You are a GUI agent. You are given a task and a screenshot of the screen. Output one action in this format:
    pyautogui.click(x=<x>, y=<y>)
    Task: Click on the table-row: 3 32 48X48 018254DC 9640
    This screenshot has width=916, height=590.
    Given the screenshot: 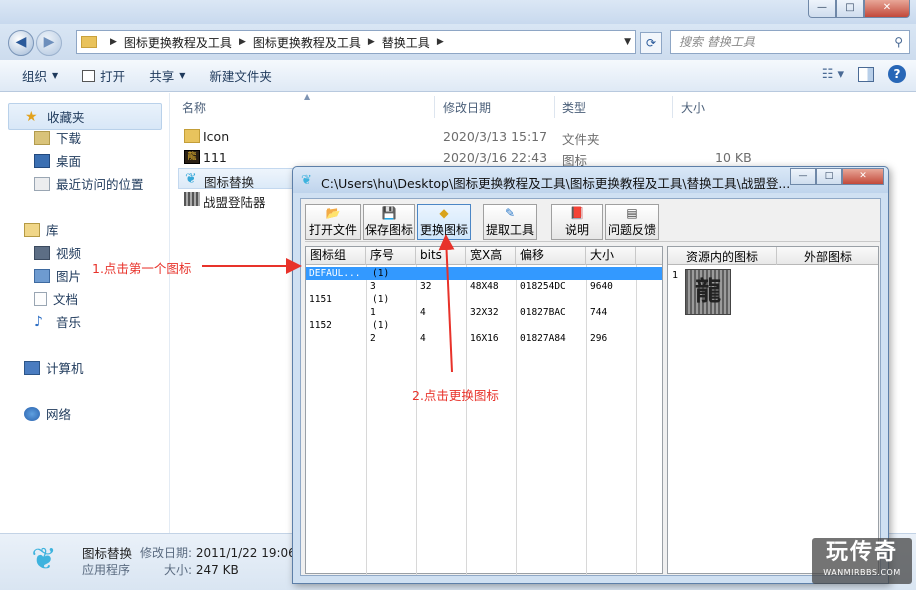 What is the action you would take?
    pyautogui.click(x=484, y=286)
    